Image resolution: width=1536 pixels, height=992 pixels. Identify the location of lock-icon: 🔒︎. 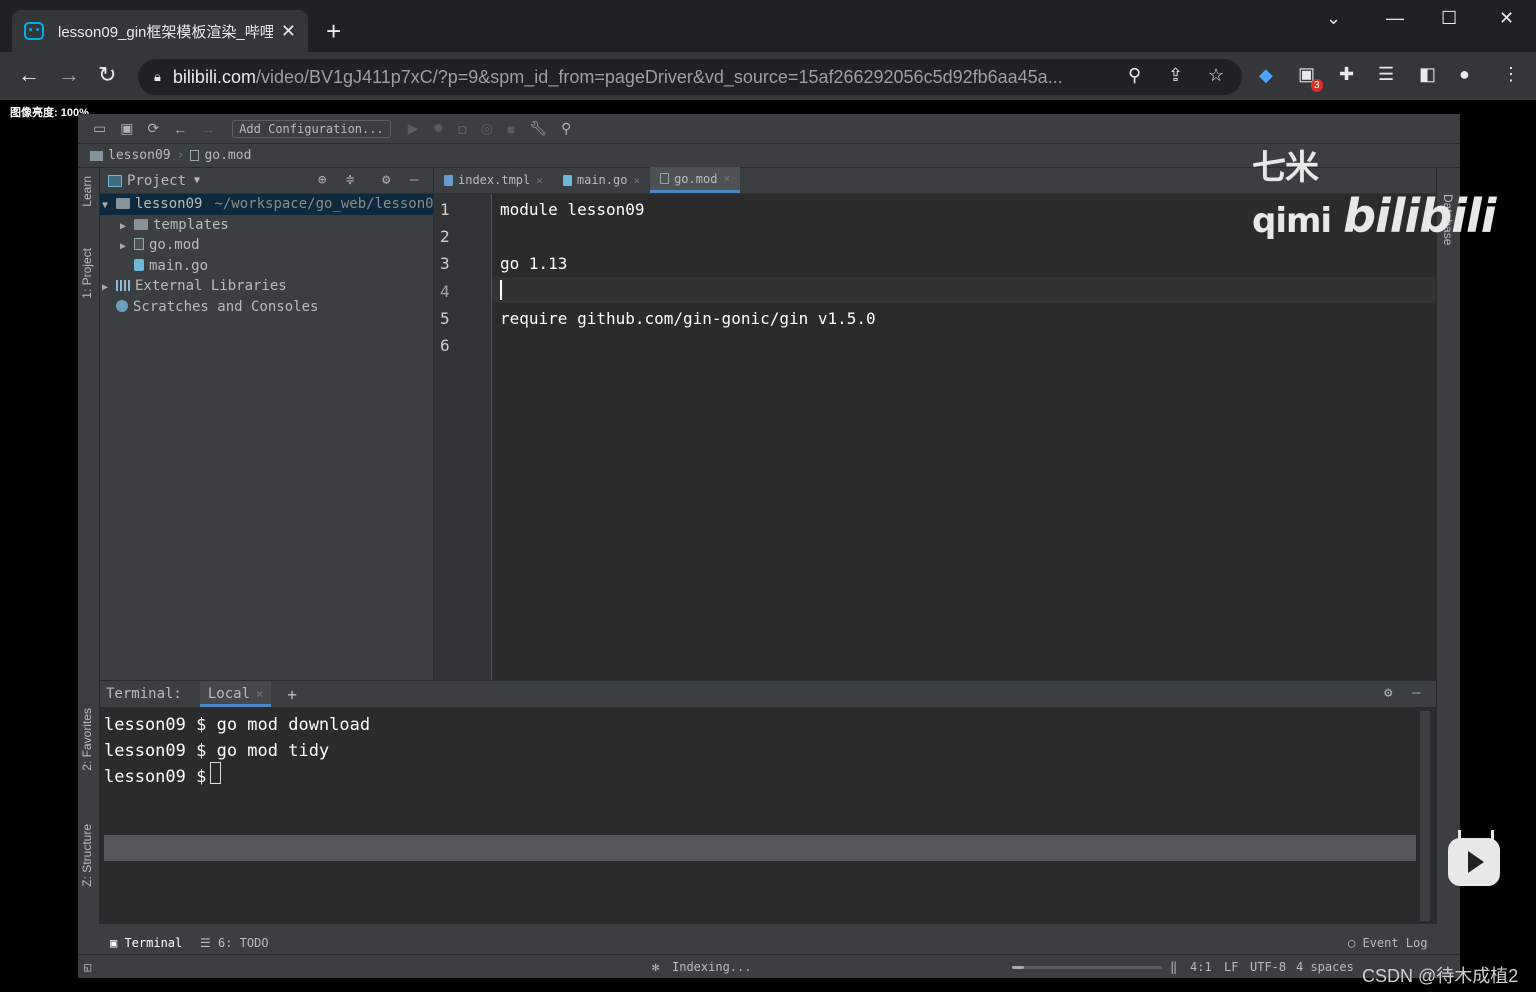
(157, 77).